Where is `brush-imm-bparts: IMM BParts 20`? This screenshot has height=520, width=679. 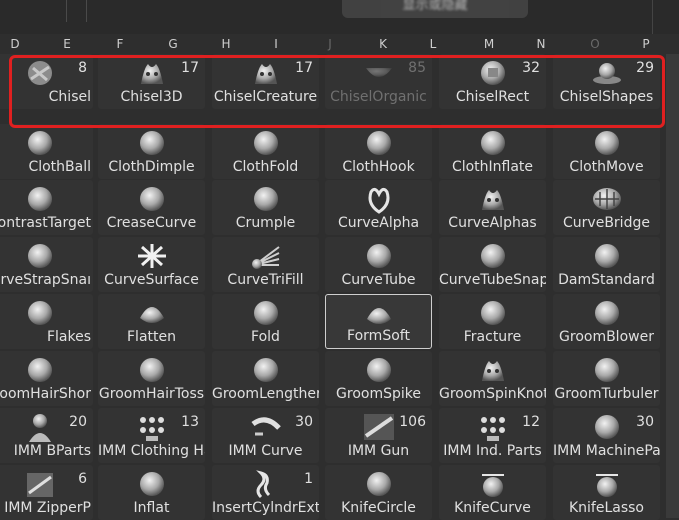
brush-imm-bparts: IMM BParts 20 is located at coordinates (46, 435).